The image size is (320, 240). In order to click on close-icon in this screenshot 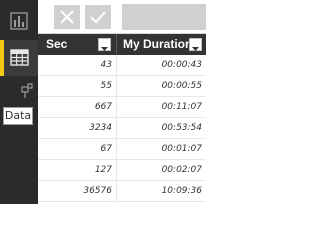, I will do `click(67, 17)`.